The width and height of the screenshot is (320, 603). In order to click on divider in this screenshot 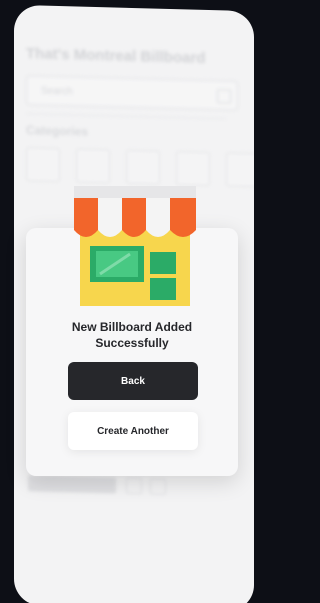, I will do `click(126, 116)`.